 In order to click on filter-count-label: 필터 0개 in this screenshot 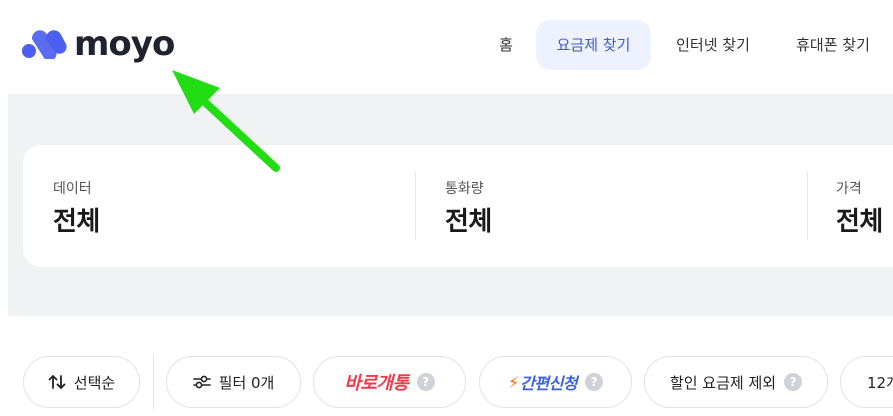, I will do `click(246, 382)`.